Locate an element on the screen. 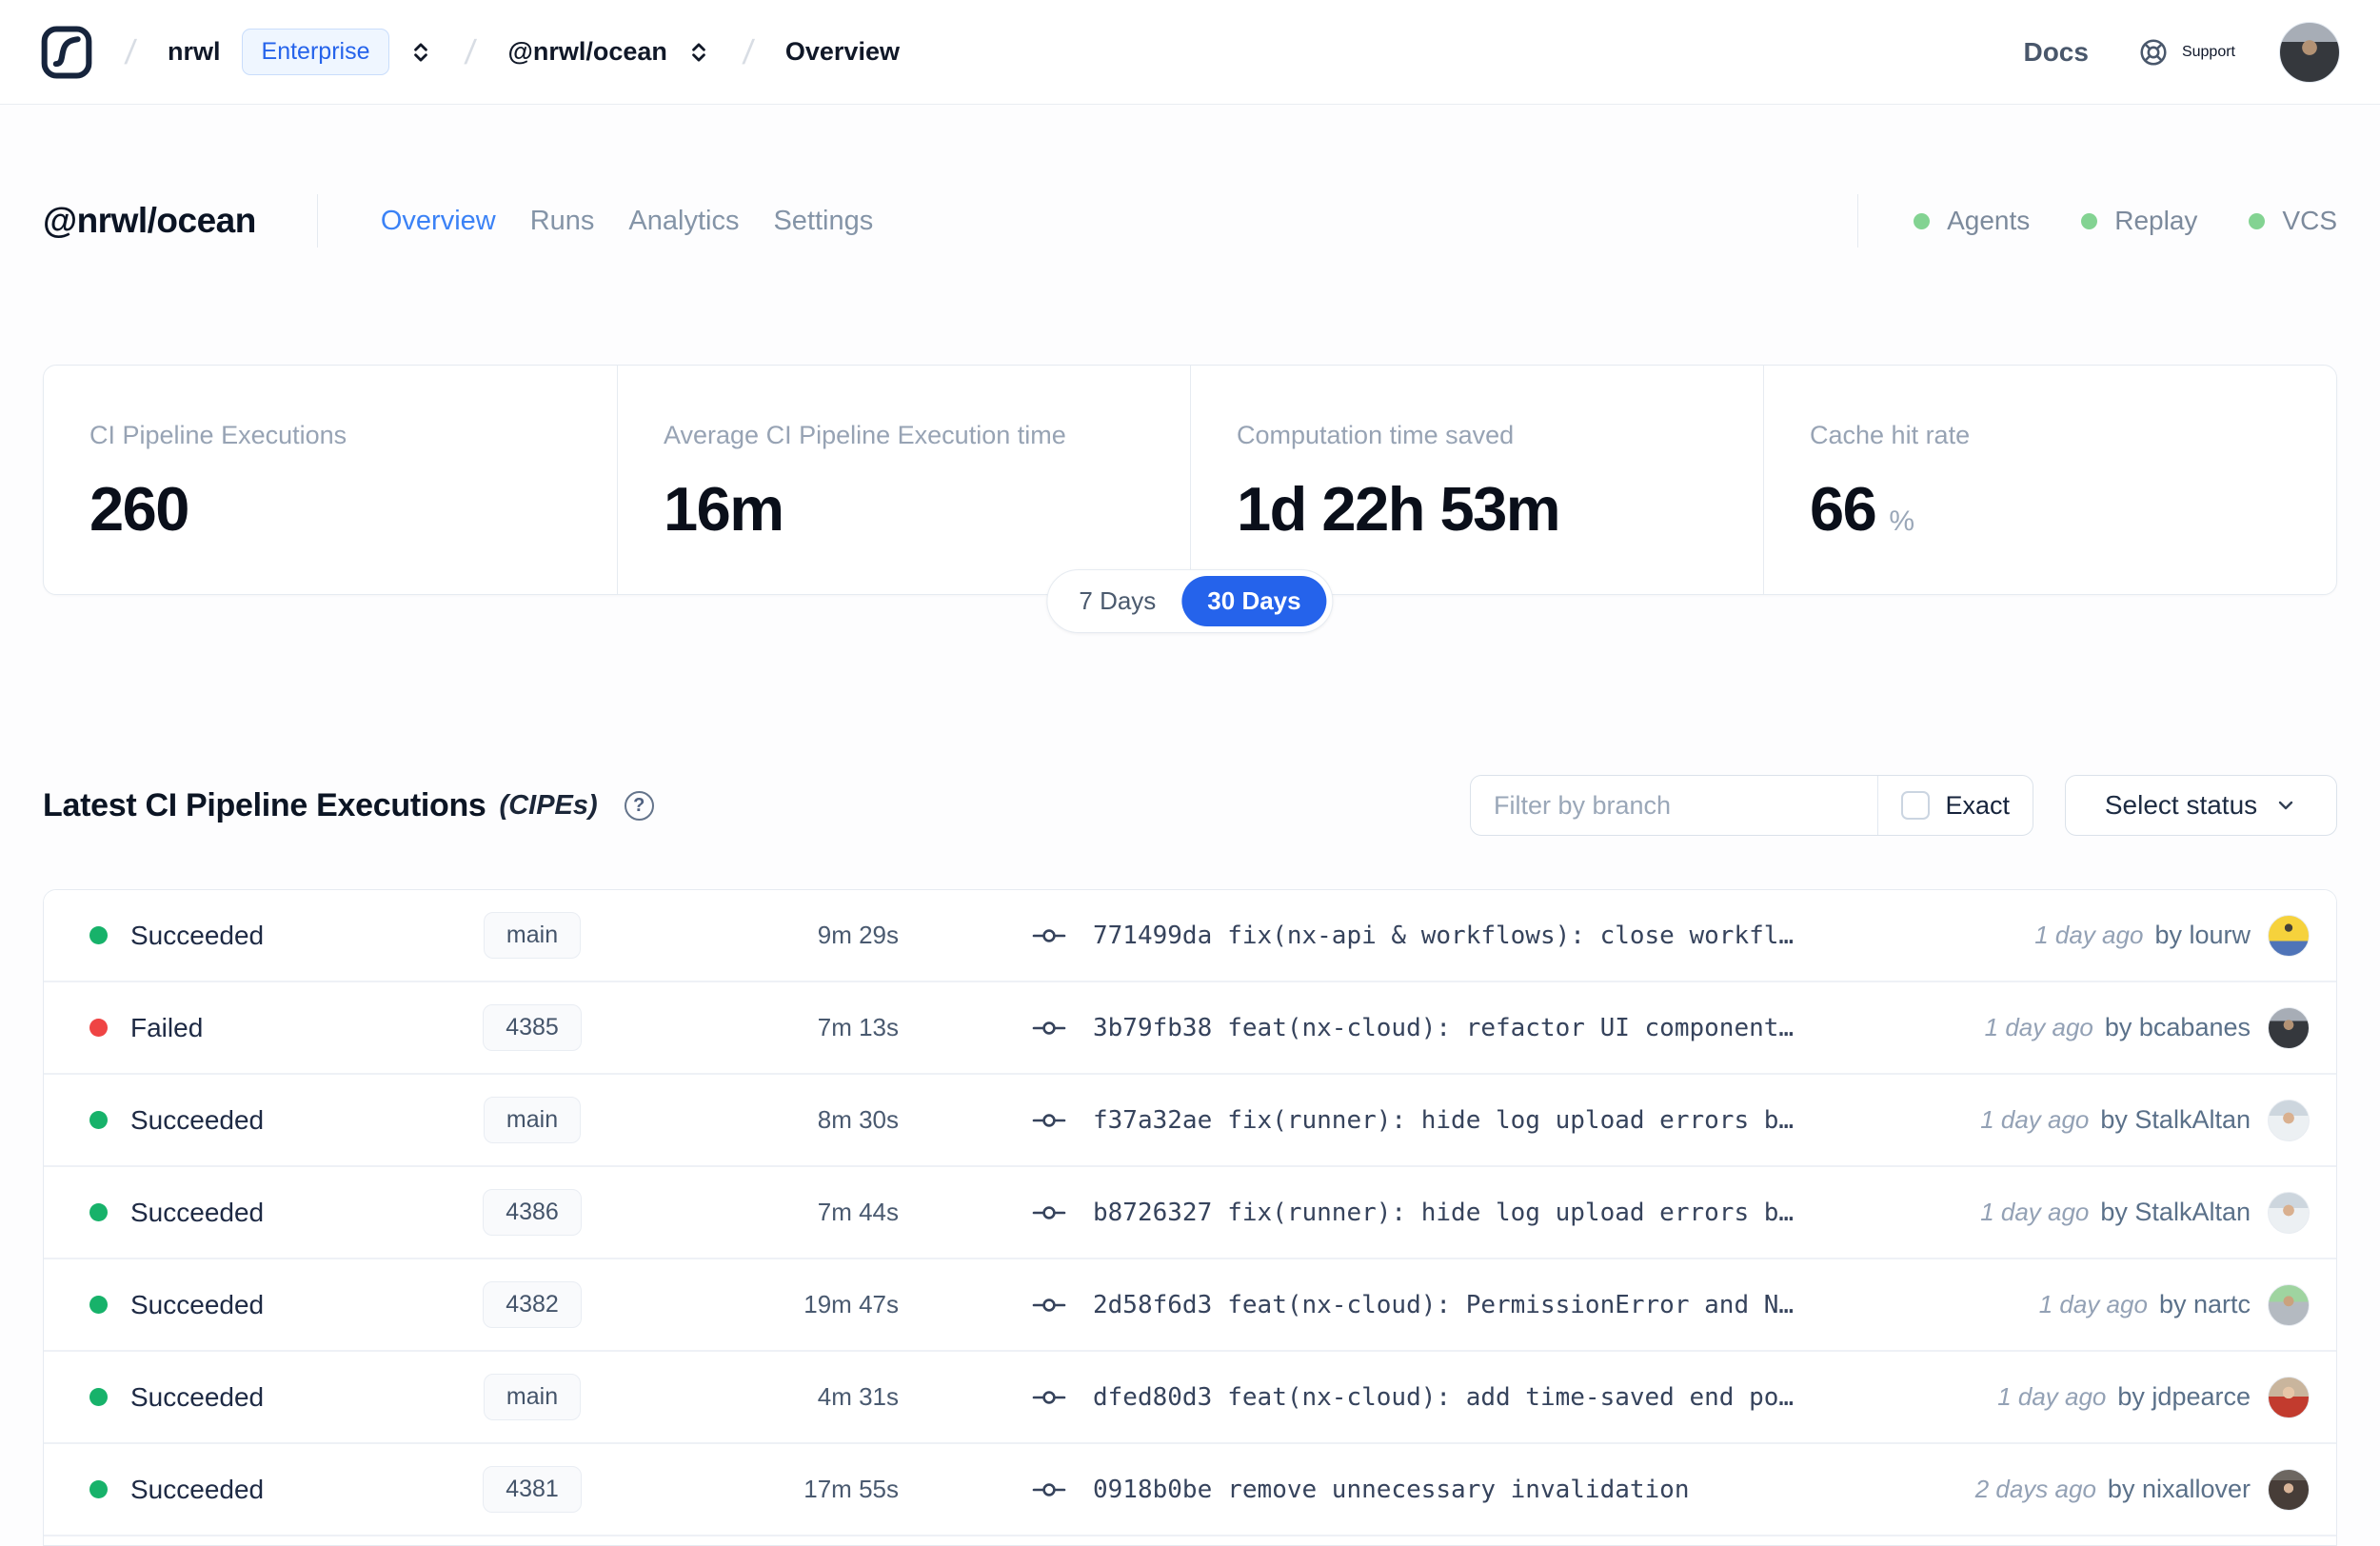  stat-card-time-saved: Computation time saved 1d 22h 53m is located at coordinates (1476, 480).